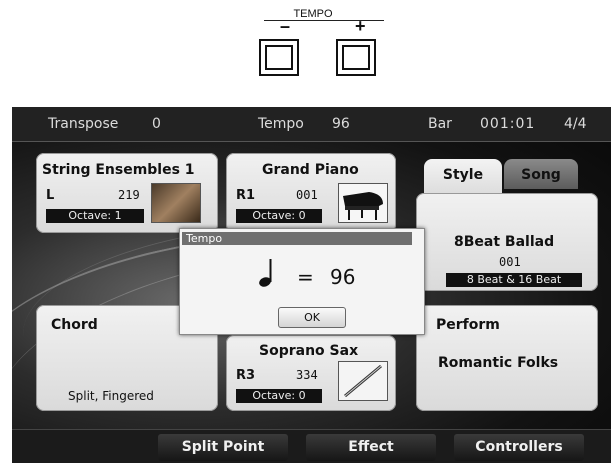  Describe the element at coordinates (279, 57) in the screenshot. I see `tempo-minus-button` at that location.